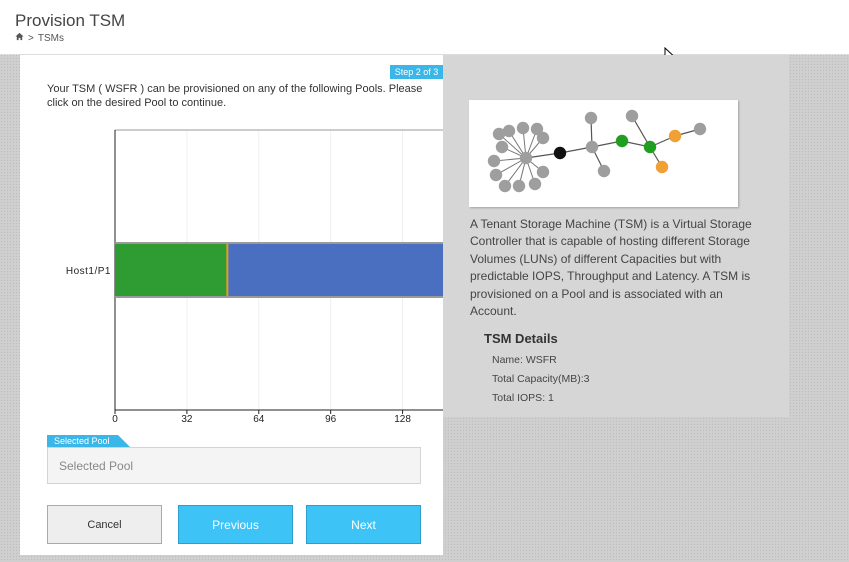 This screenshot has width=849, height=562. I want to click on breadcrumb-tsms-link: TSMs, so click(51, 38).